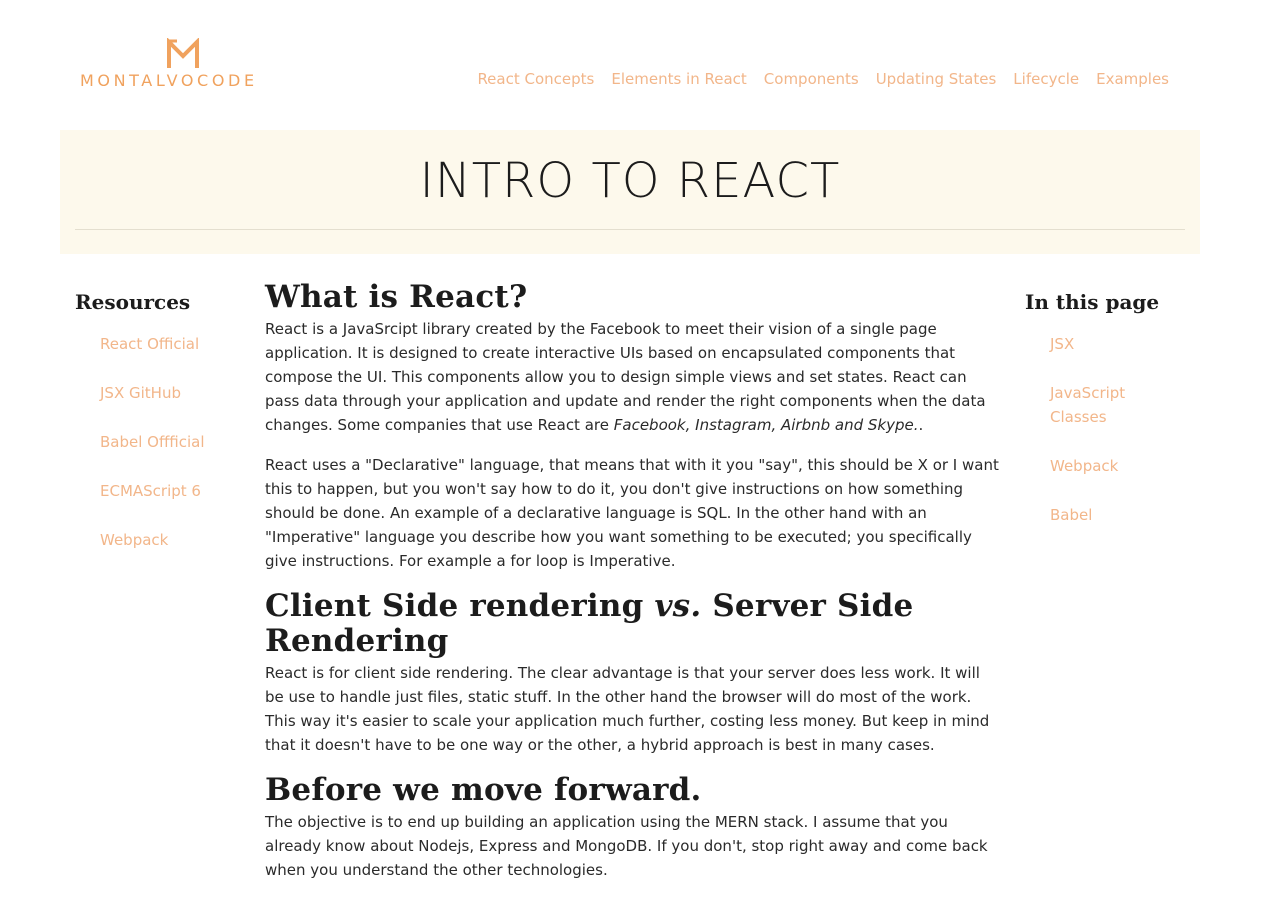 The width and height of the screenshot is (1262, 917). I want to click on list-item: React Official, so click(172, 344).